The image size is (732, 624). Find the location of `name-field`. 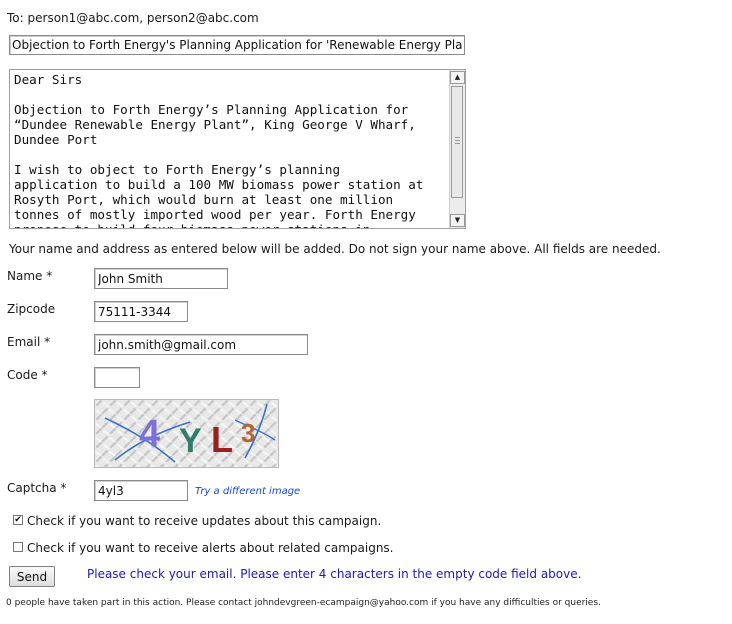

name-field is located at coordinates (161, 278).